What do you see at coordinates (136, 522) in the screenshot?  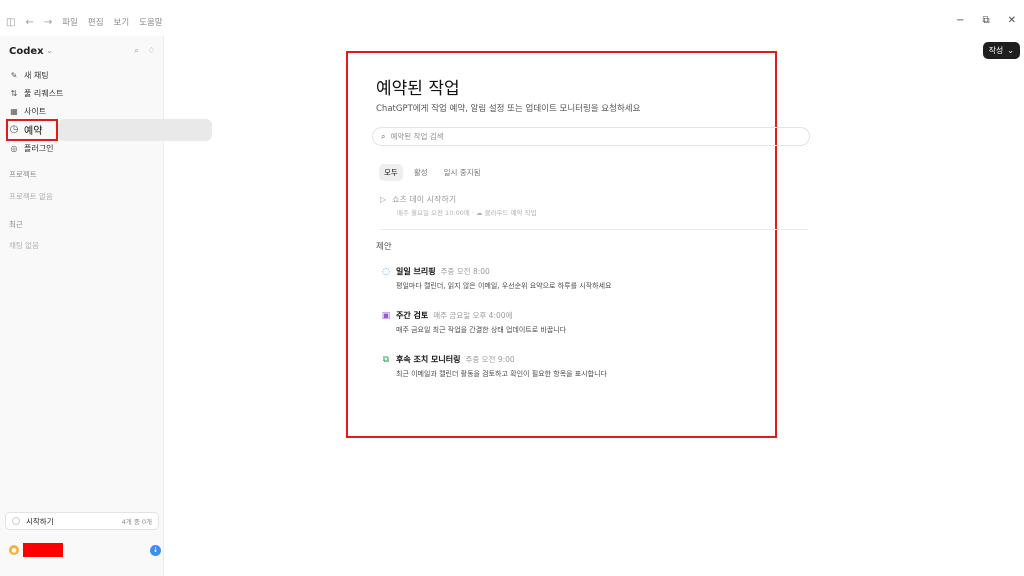 I see `getting-started-count: 4개 중 0개` at bounding box center [136, 522].